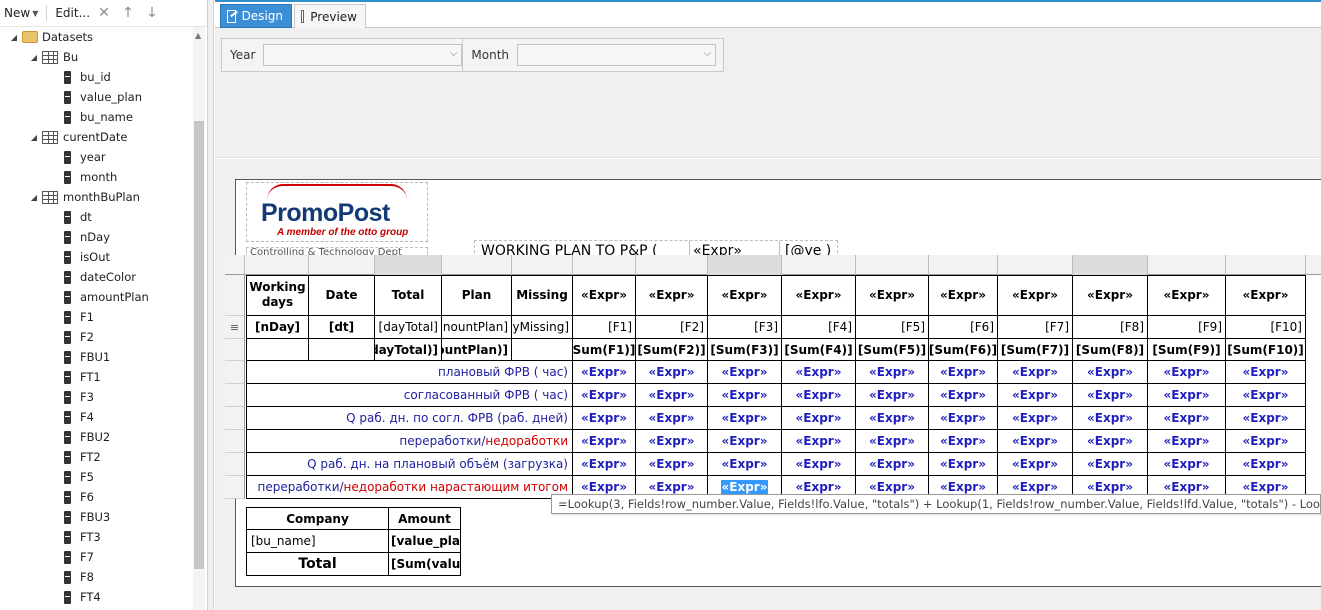 Image resolution: width=1321 pixels, height=610 pixels. What do you see at coordinates (1266, 327) in the screenshot?
I see `detail-cell: [F10]` at bounding box center [1266, 327].